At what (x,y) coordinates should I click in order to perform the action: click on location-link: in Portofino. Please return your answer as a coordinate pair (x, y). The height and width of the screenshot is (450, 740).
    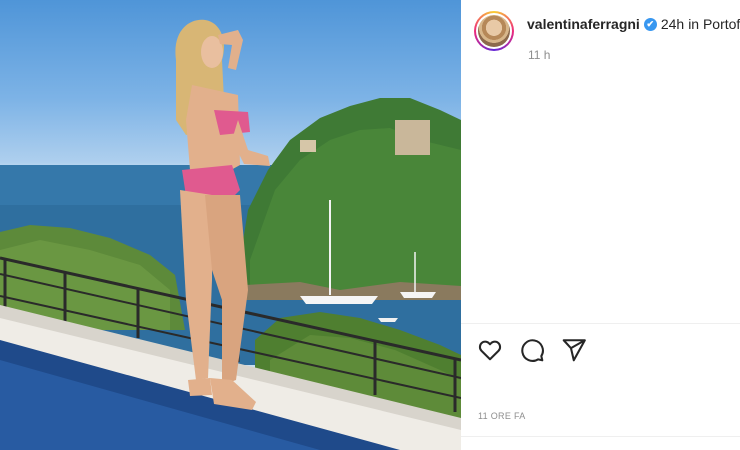
    Looking at the image, I should click on (714, 24).